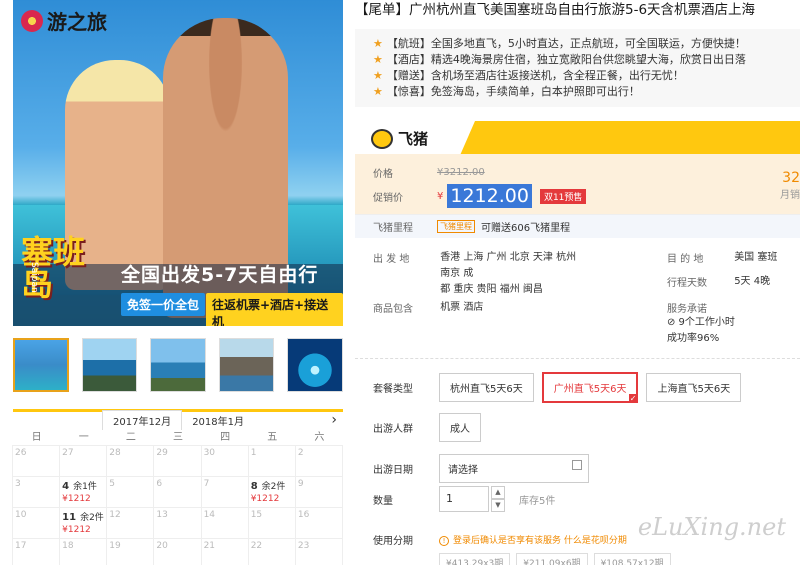 This screenshot has height=565, width=800. Describe the element at coordinates (701, 322) in the screenshot. I see `service-line-1: ⊘ 9个工作小时` at that location.